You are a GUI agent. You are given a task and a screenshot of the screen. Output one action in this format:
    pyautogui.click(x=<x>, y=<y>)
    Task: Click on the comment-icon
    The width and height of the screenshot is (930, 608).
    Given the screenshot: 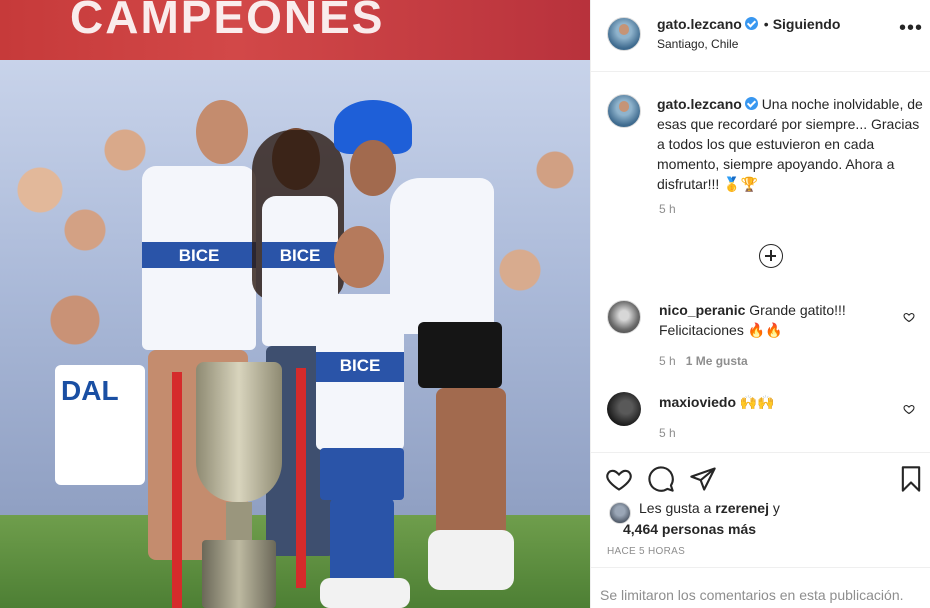 What is the action you would take?
    pyautogui.click(x=661, y=479)
    